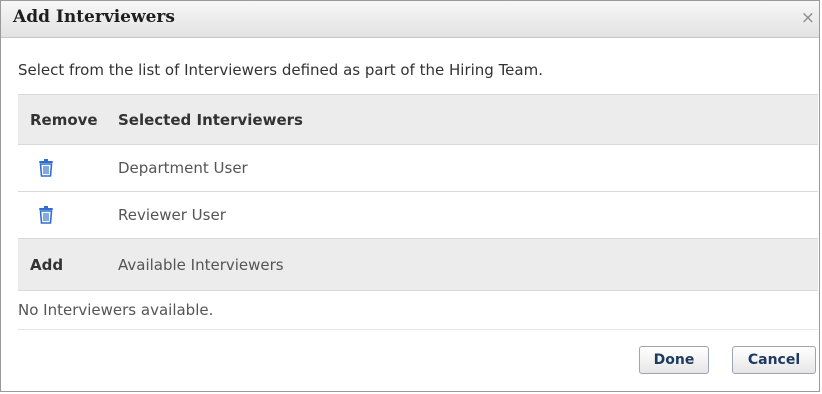 This screenshot has width=822, height=394. What do you see at coordinates (64, 119) in the screenshot?
I see `remove-column-header: Remove` at bounding box center [64, 119].